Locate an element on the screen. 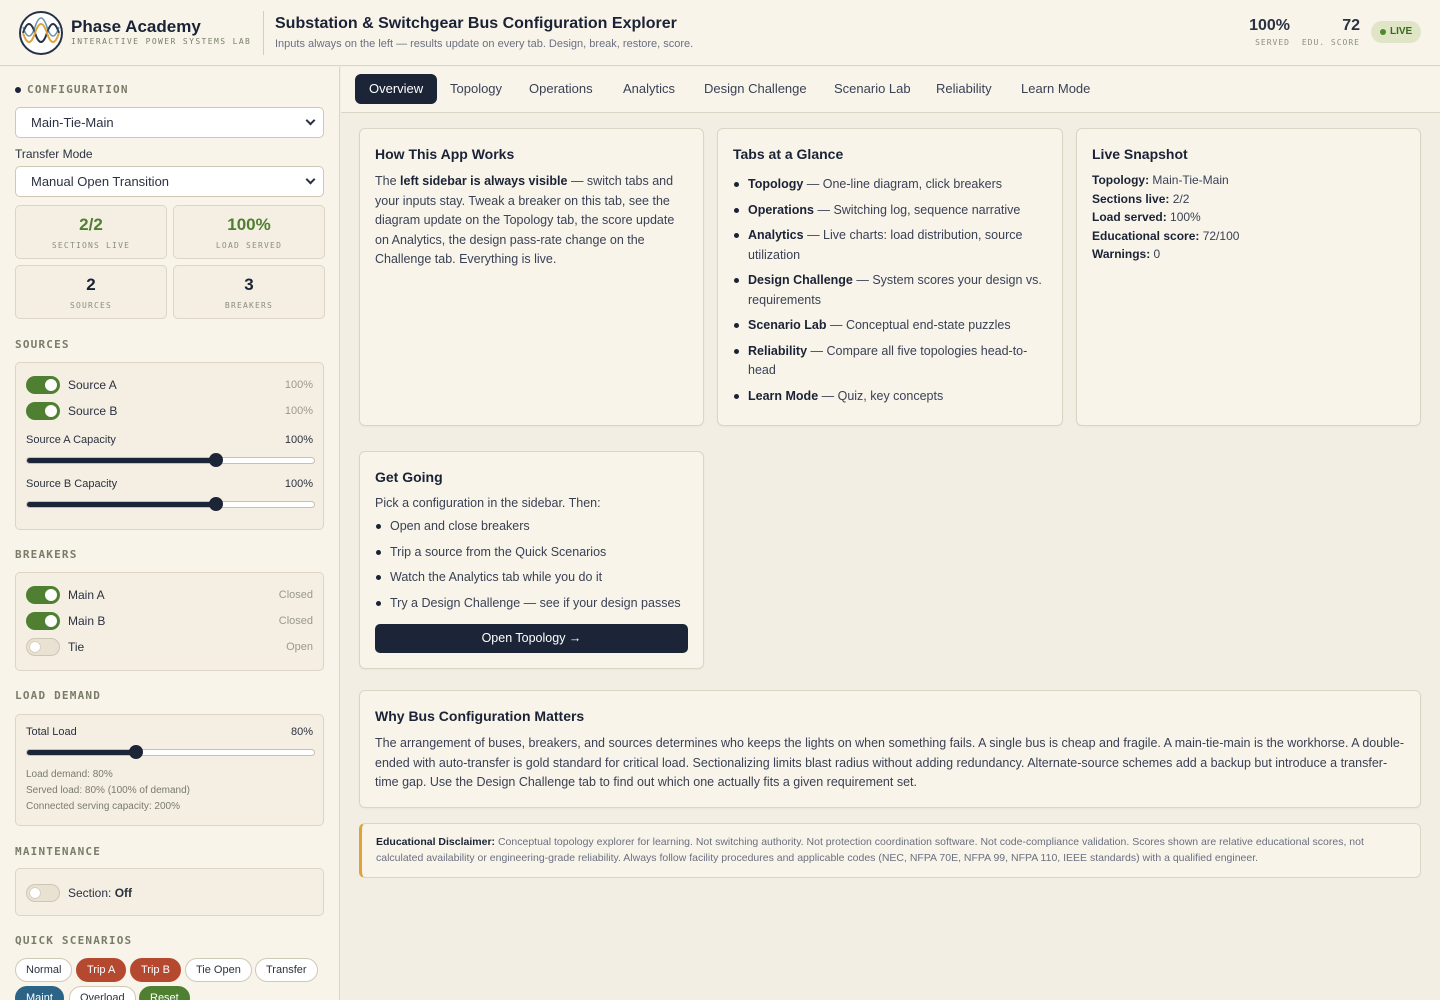 Image resolution: width=1440 pixels, height=1000 pixels. source-b-capacity-slider is located at coordinates (170, 504).